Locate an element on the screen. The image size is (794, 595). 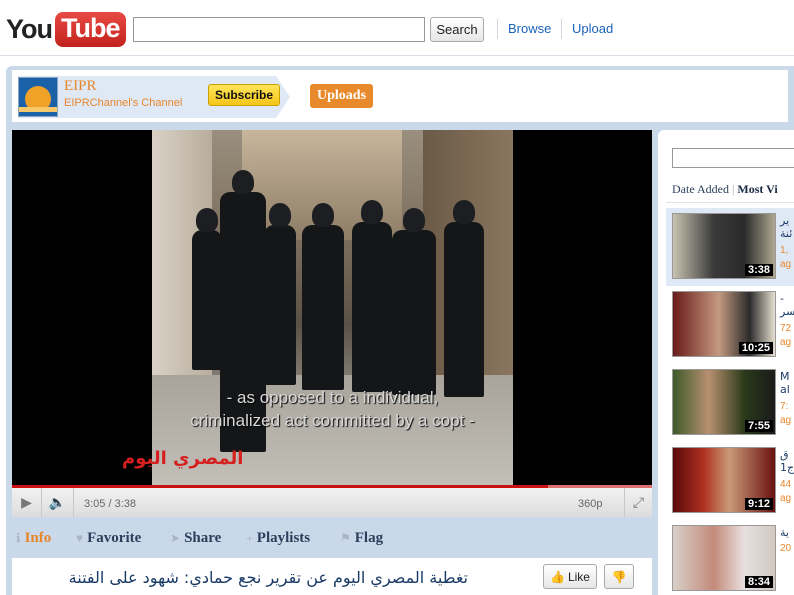
channel-name: EIPR is located at coordinates (80, 86).